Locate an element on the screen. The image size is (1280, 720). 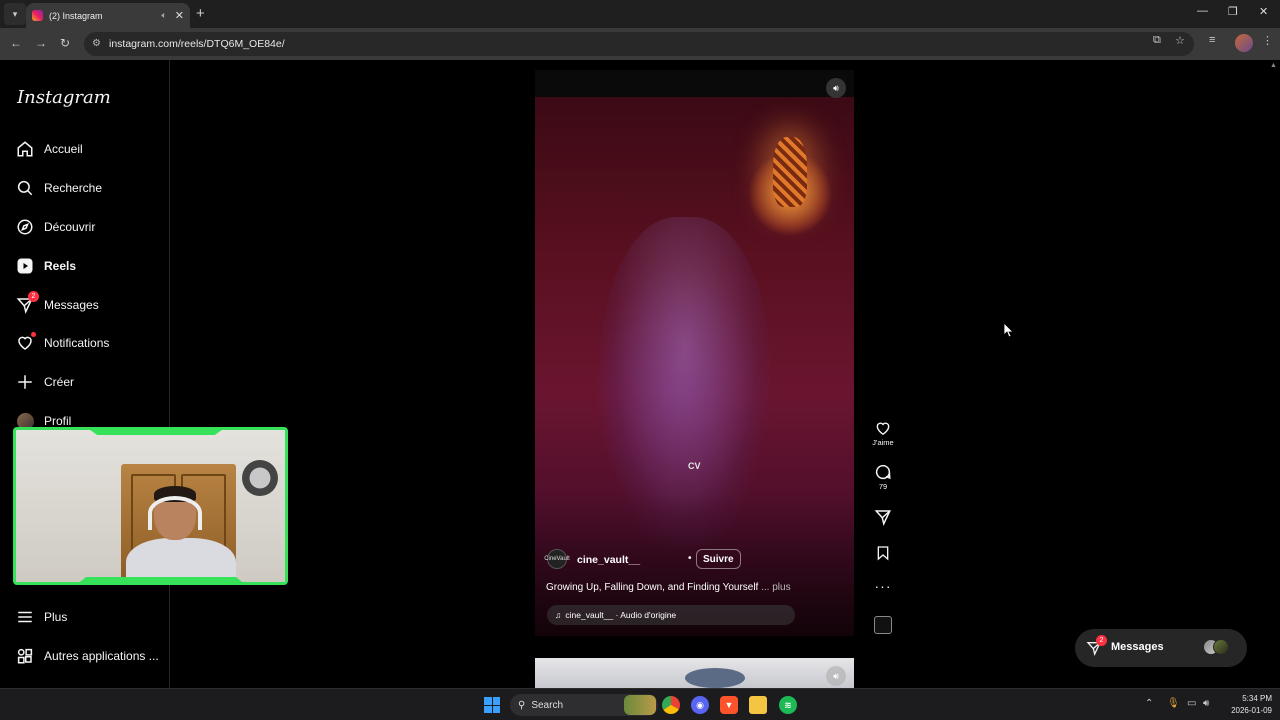
author-username: cine_vault__ is located at coordinates (608, 560).